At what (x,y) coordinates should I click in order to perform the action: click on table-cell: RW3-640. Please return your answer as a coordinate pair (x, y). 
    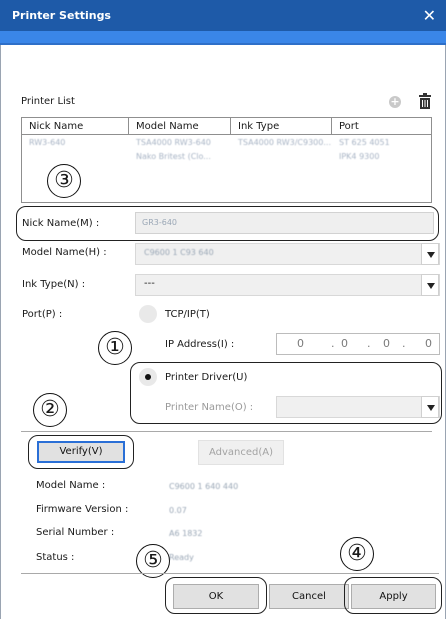
    Looking at the image, I should click on (47, 142).